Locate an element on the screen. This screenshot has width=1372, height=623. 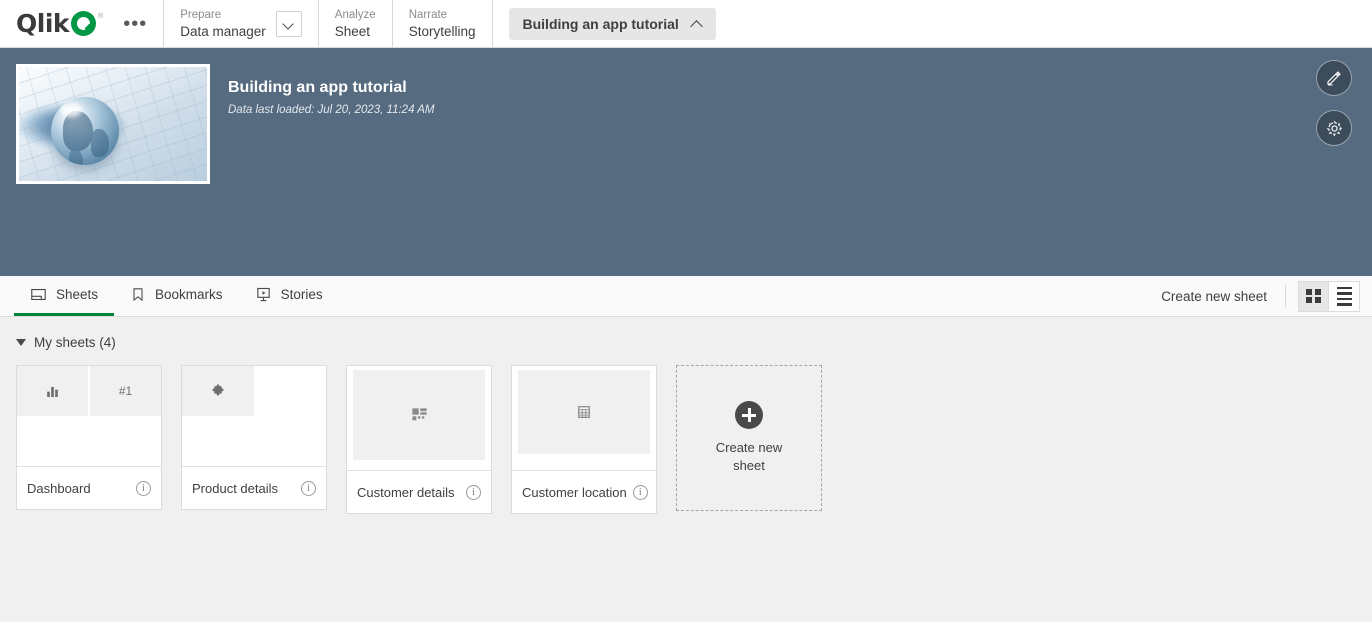
nav-group-narrate-labels: Narrate Storytelling is located at coordinates (442, 24).